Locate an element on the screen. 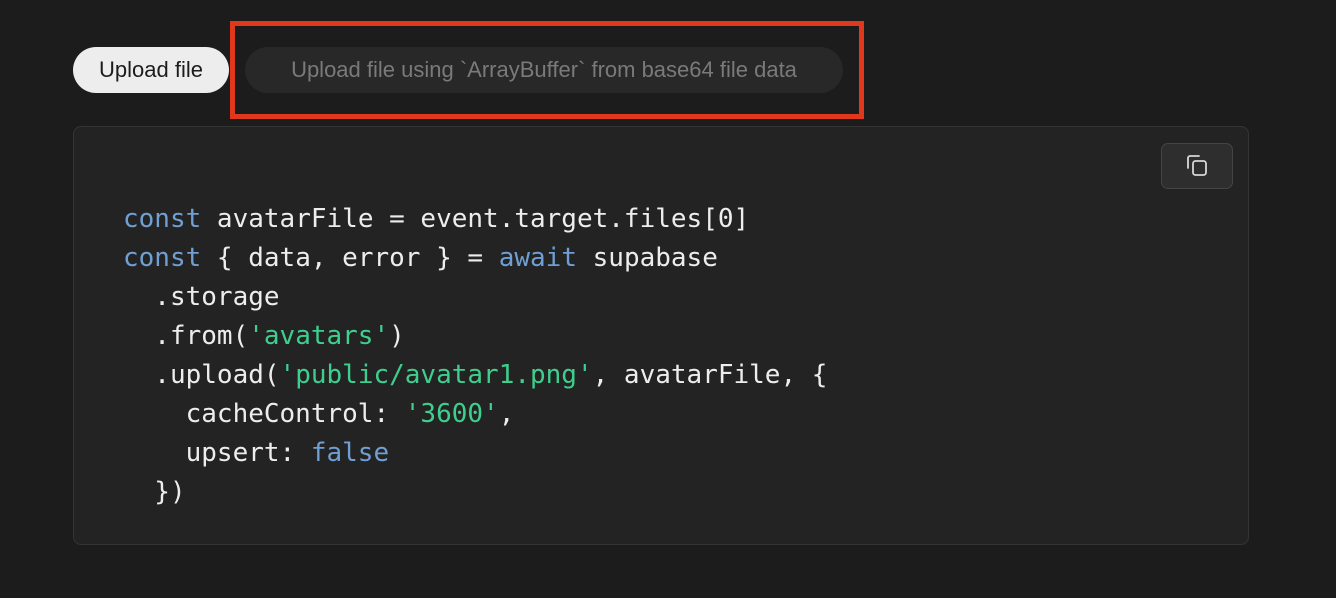 The width and height of the screenshot is (1336, 598). code-line: }) is located at coordinates (475, 492).